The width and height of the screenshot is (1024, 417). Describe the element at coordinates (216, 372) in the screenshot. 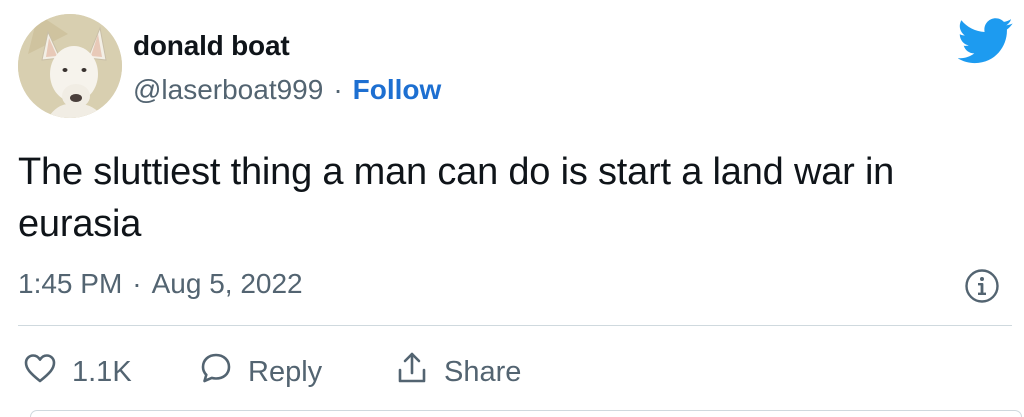

I see `reply-bubble-icon` at that location.